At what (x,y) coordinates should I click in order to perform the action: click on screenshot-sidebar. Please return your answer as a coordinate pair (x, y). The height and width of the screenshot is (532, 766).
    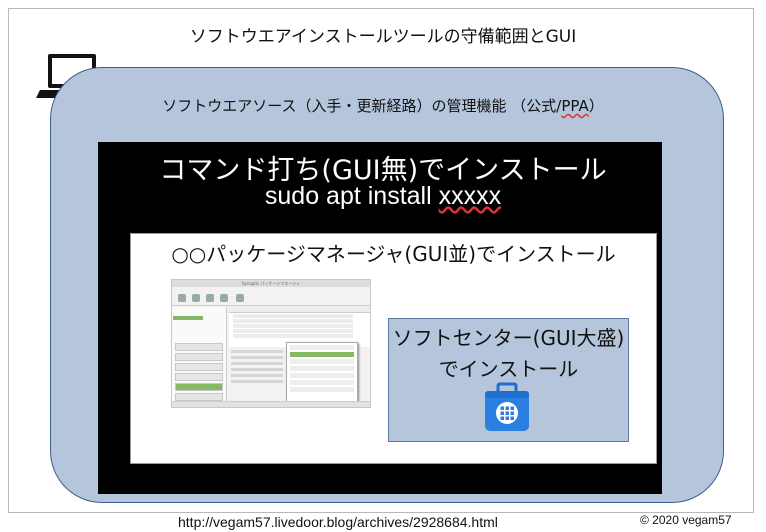
    Looking at the image, I should click on (199, 354).